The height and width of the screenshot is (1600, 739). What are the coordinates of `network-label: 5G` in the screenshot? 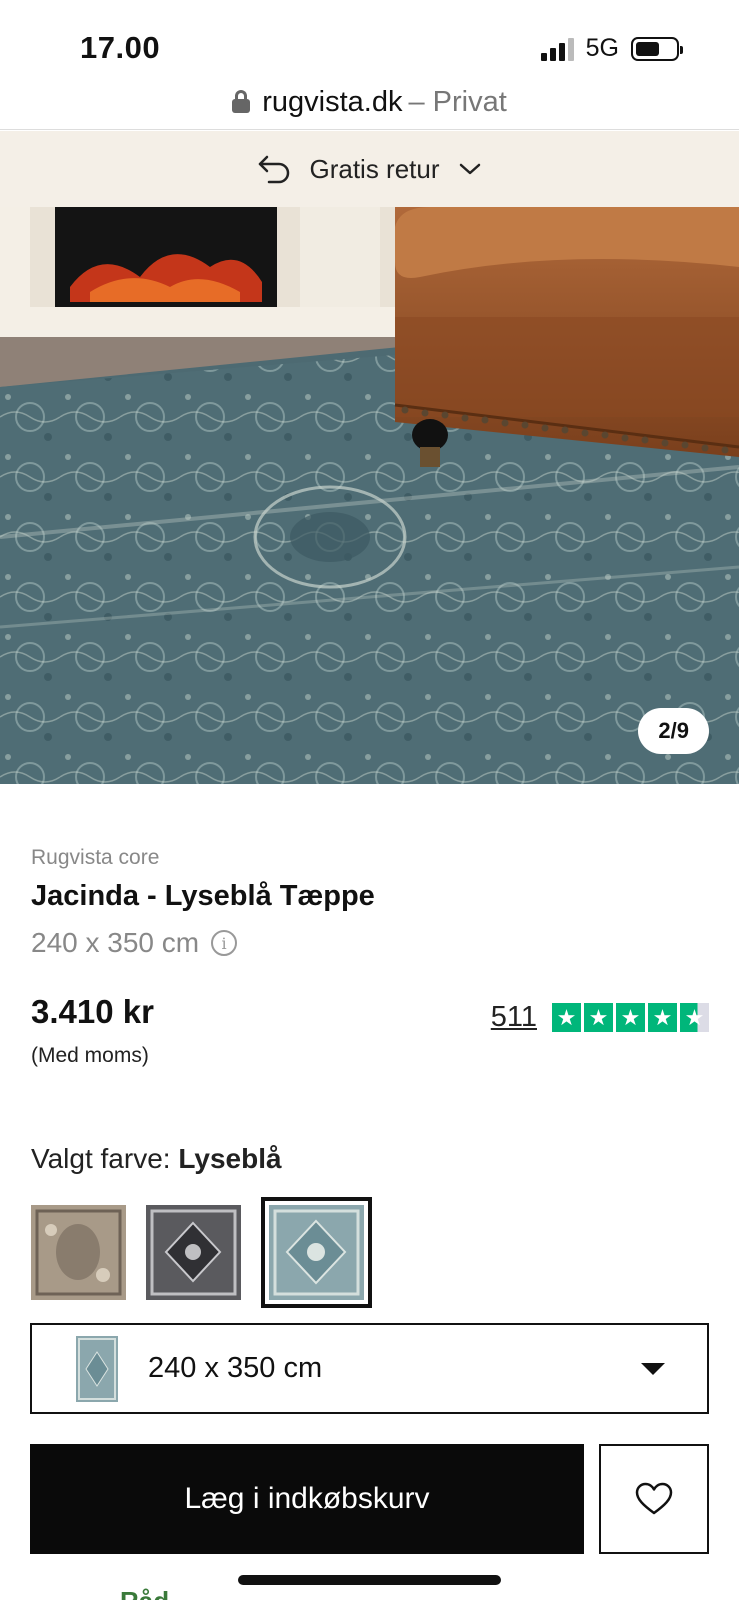 It's located at (602, 48).